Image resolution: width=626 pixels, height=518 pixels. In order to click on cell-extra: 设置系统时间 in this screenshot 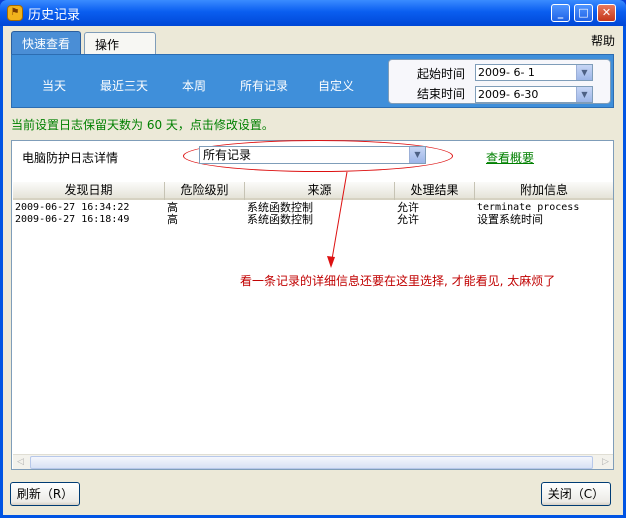, I will do `click(510, 219)`.